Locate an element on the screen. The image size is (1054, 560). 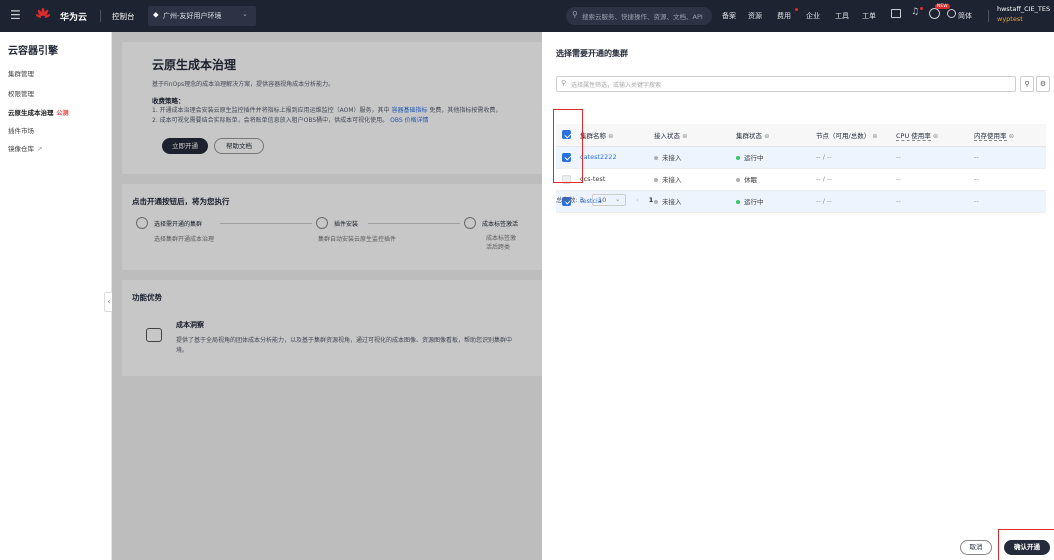
filter-placeholder: 选择属性筛选，或输入关键字搜索 is located at coordinates (616, 85).